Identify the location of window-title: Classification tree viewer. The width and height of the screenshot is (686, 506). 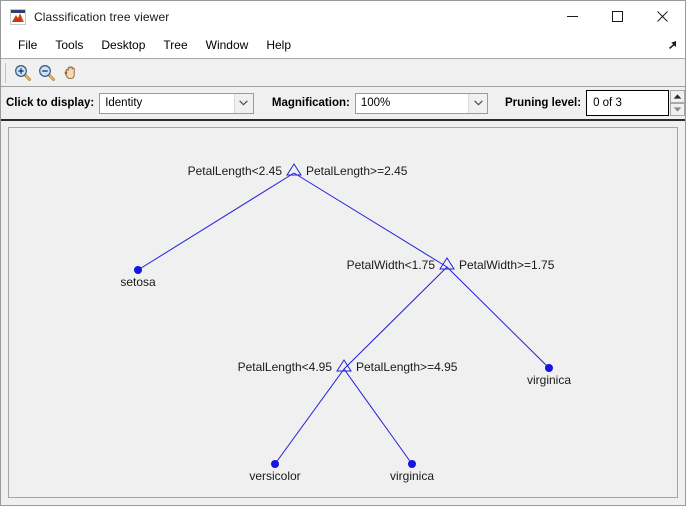
(102, 16).